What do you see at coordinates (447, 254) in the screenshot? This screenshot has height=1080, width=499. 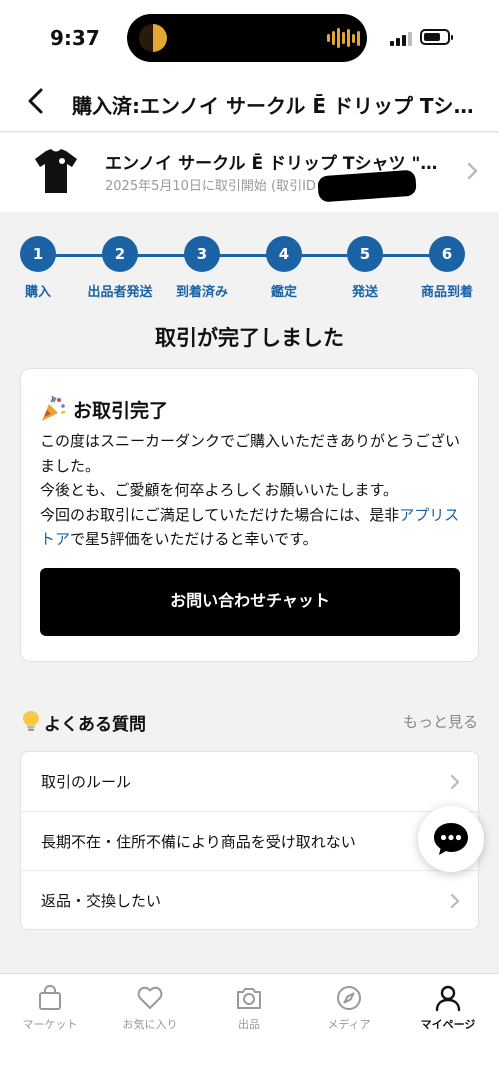 I see `step-number: 6` at bounding box center [447, 254].